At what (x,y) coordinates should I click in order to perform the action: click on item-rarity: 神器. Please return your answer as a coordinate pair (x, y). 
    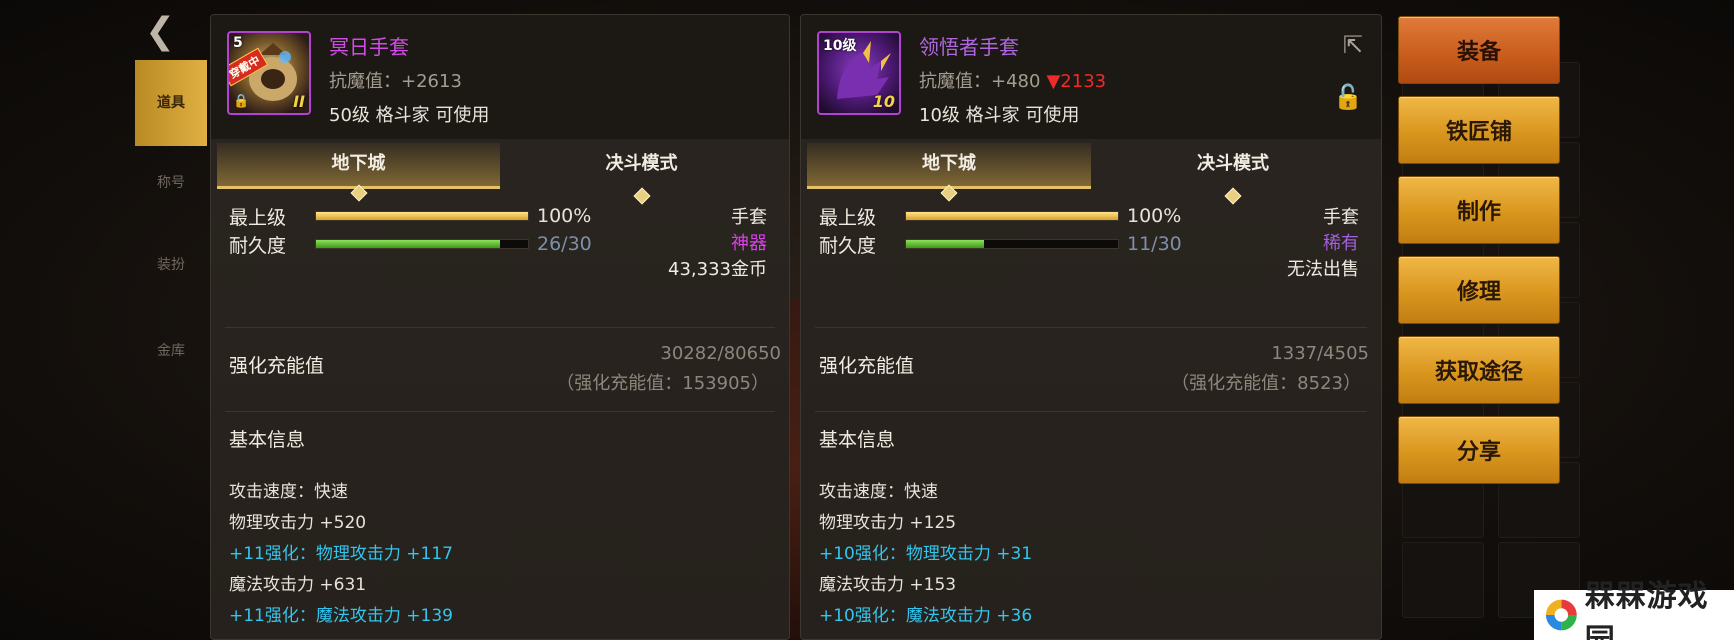
    Looking at the image, I should click on (749, 243).